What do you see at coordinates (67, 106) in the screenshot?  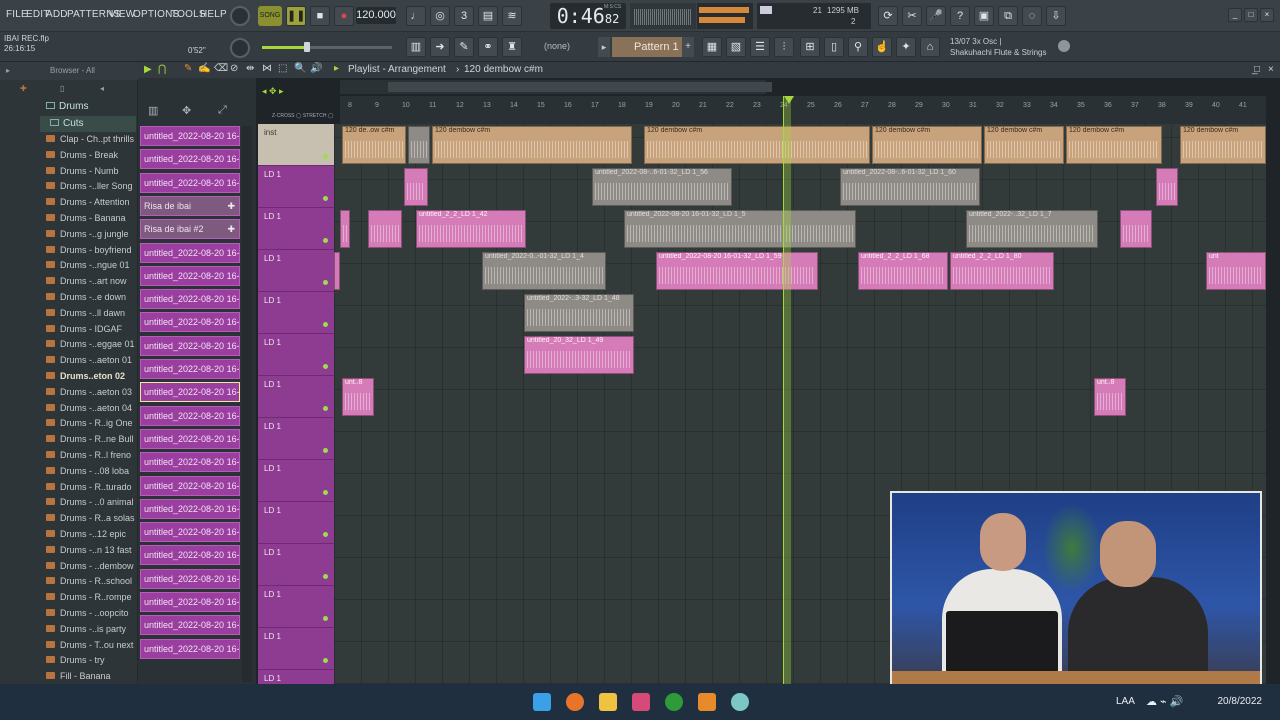 I see `browser-folder-drums: Drums` at bounding box center [67, 106].